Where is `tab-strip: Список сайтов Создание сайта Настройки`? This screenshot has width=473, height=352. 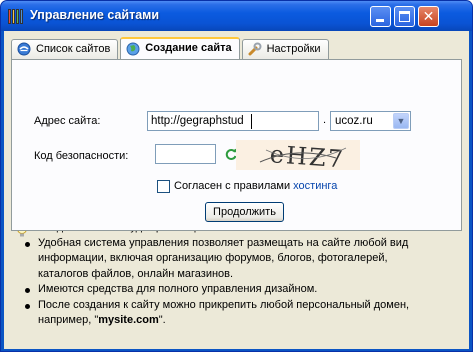 tab-strip: Список сайтов Создание сайта Настройки is located at coordinates (171, 48).